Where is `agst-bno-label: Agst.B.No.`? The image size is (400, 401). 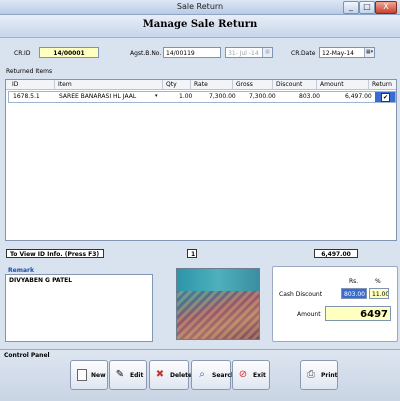 agst-bno-label: Agst.B.No. is located at coordinates (146, 53).